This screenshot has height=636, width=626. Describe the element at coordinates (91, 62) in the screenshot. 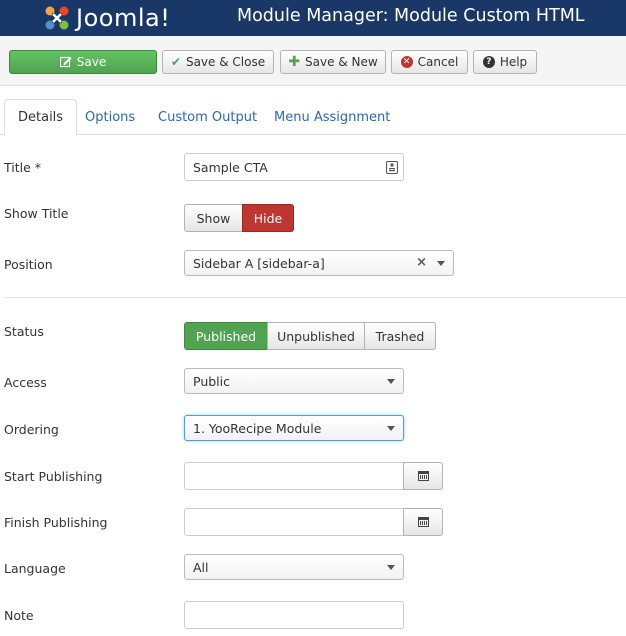

I see `save-label: Save` at that location.